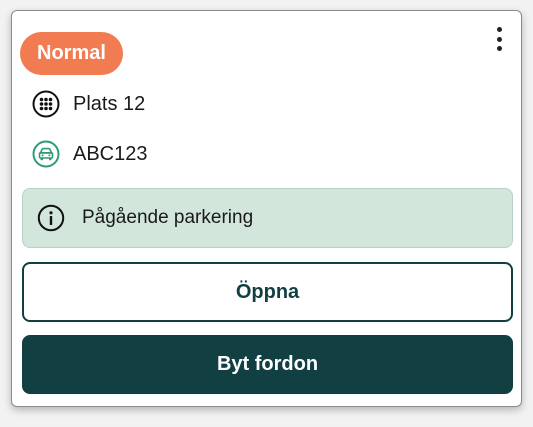  I want to click on change-vehicle-button: Byt fordon, so click(267, 364).